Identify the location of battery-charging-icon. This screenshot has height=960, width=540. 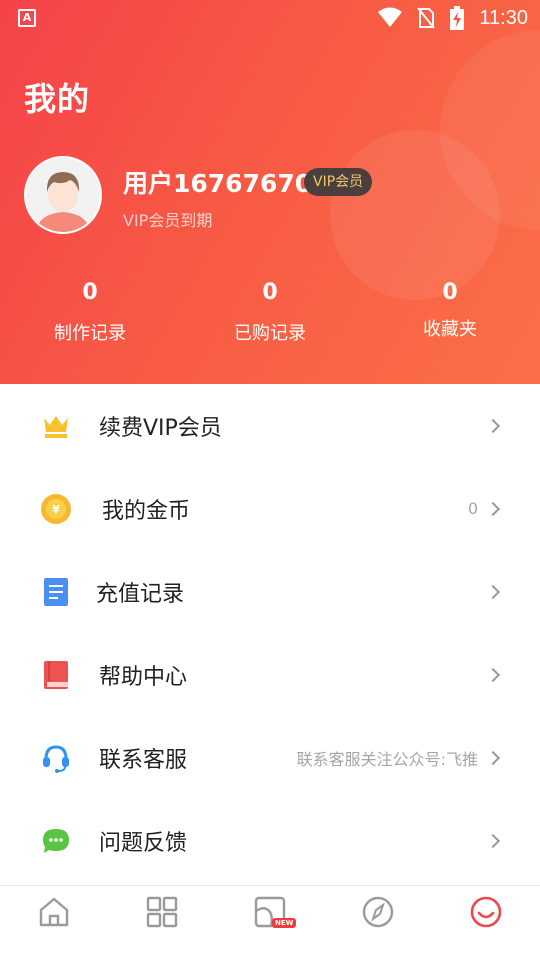
(457, 18).